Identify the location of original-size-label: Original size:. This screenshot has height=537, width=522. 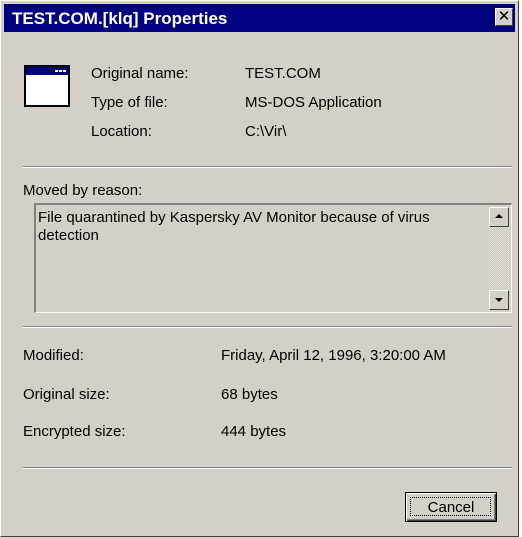
(66, 394).